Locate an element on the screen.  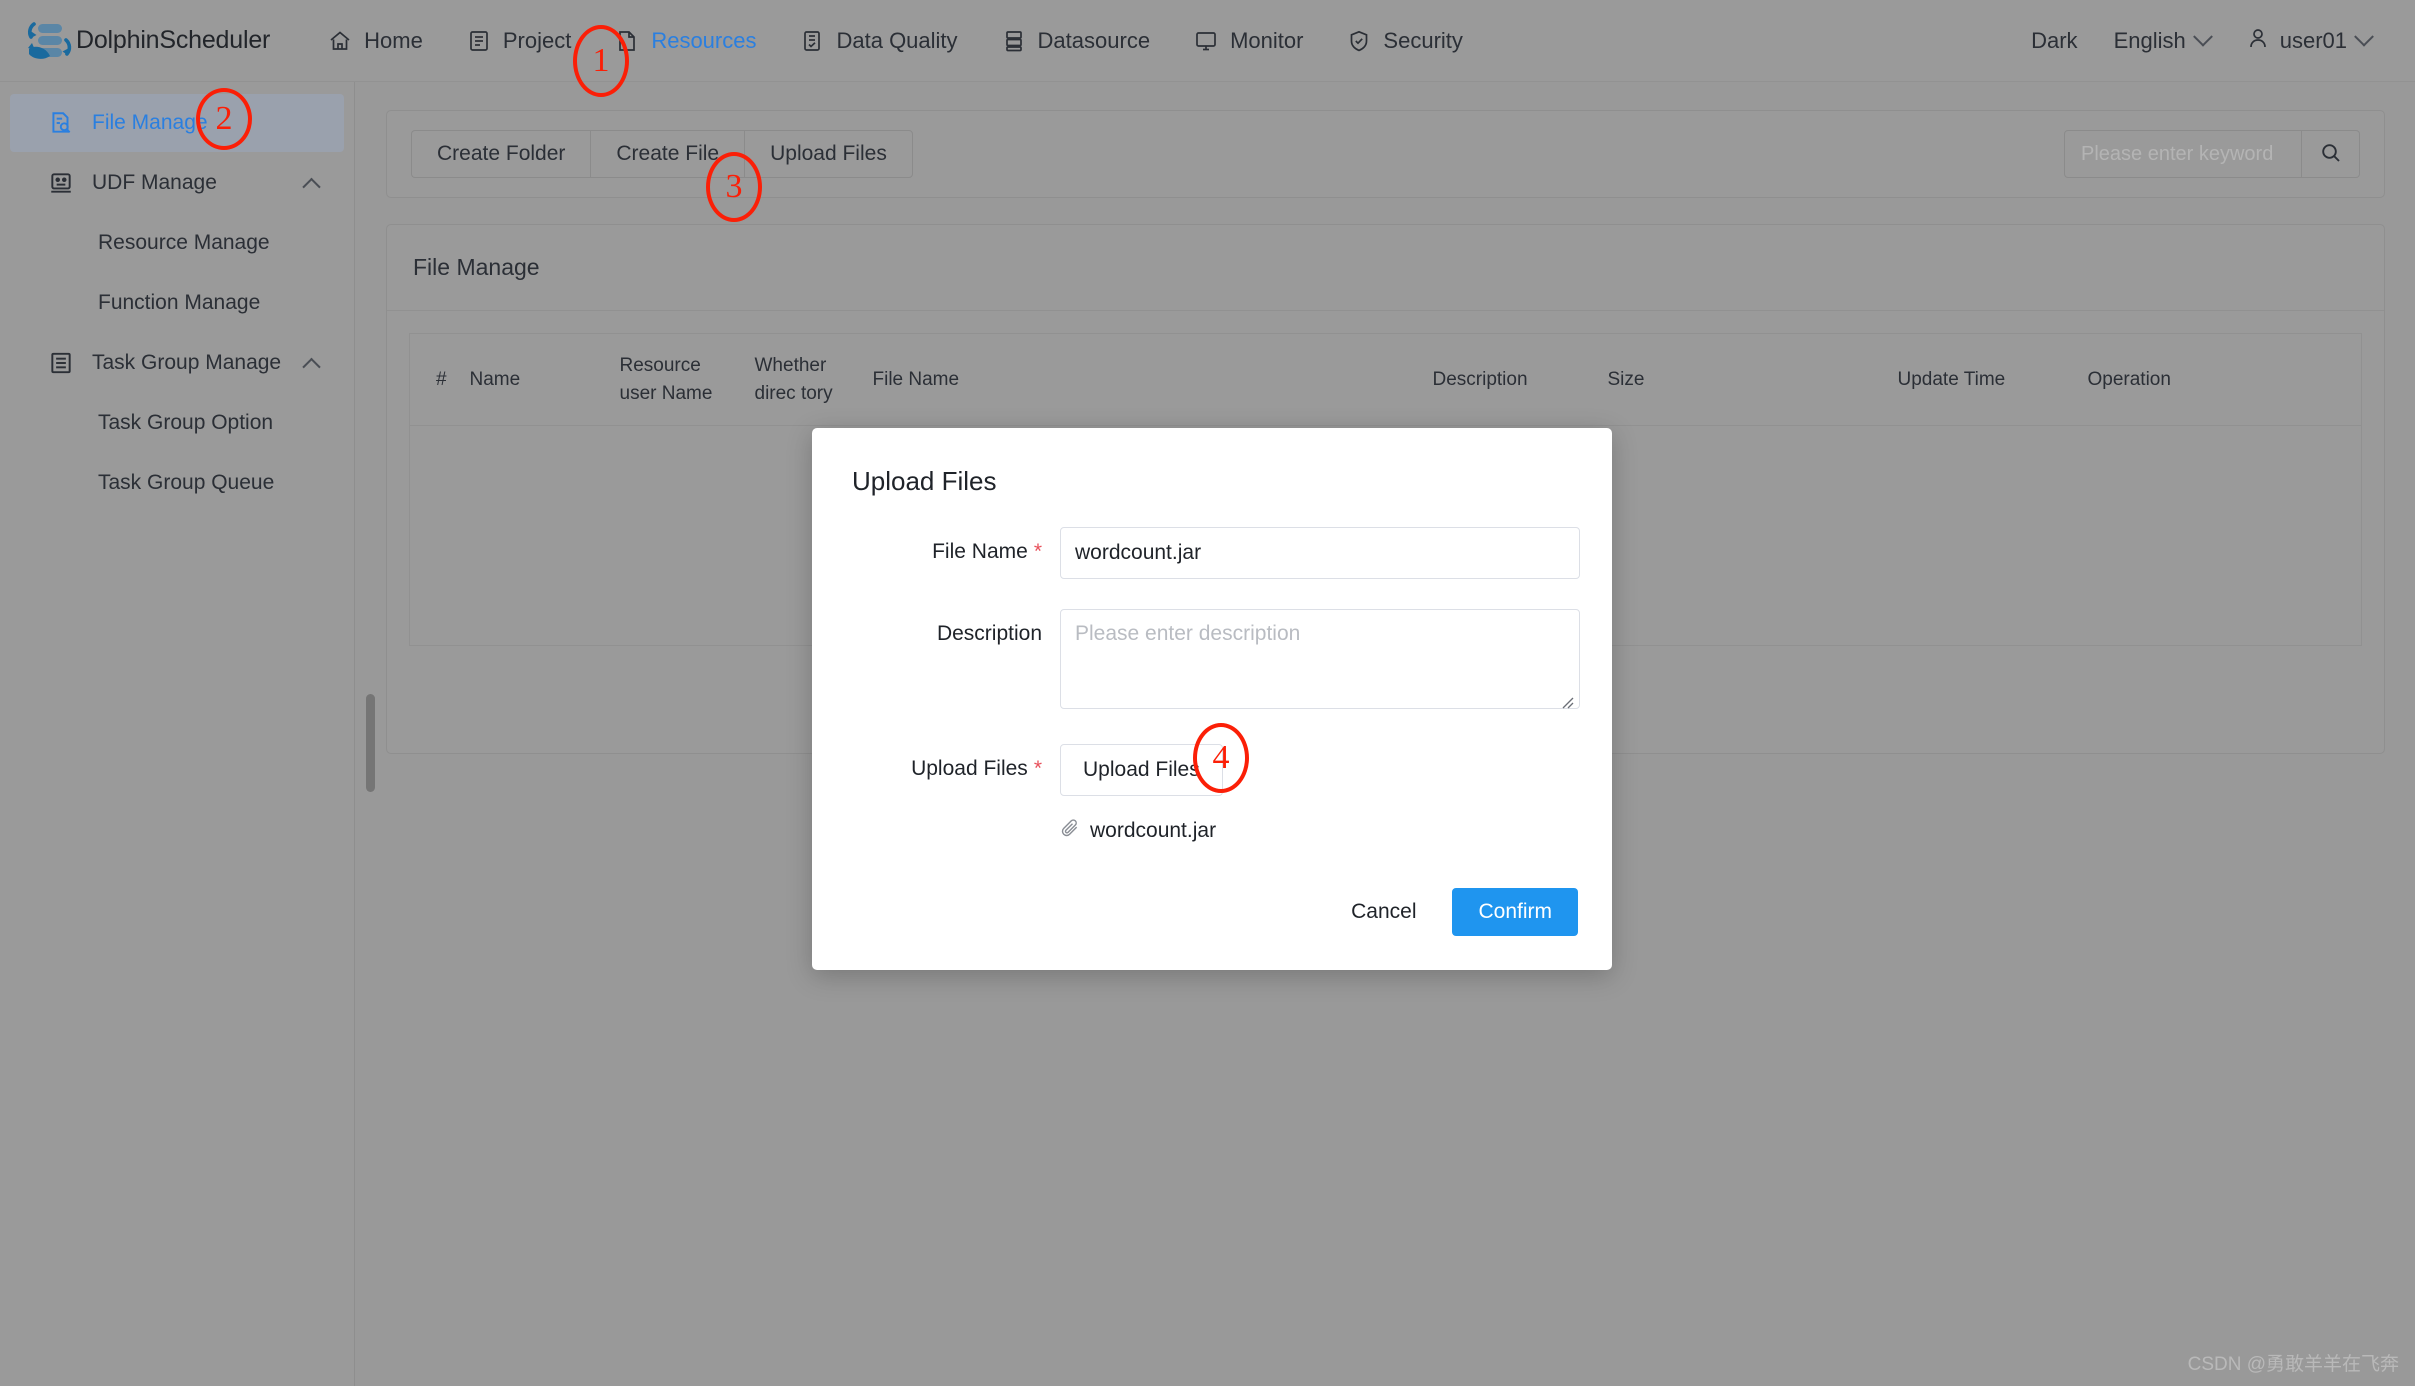
nav-item-security: Security is located at coordinates (1404, 41).